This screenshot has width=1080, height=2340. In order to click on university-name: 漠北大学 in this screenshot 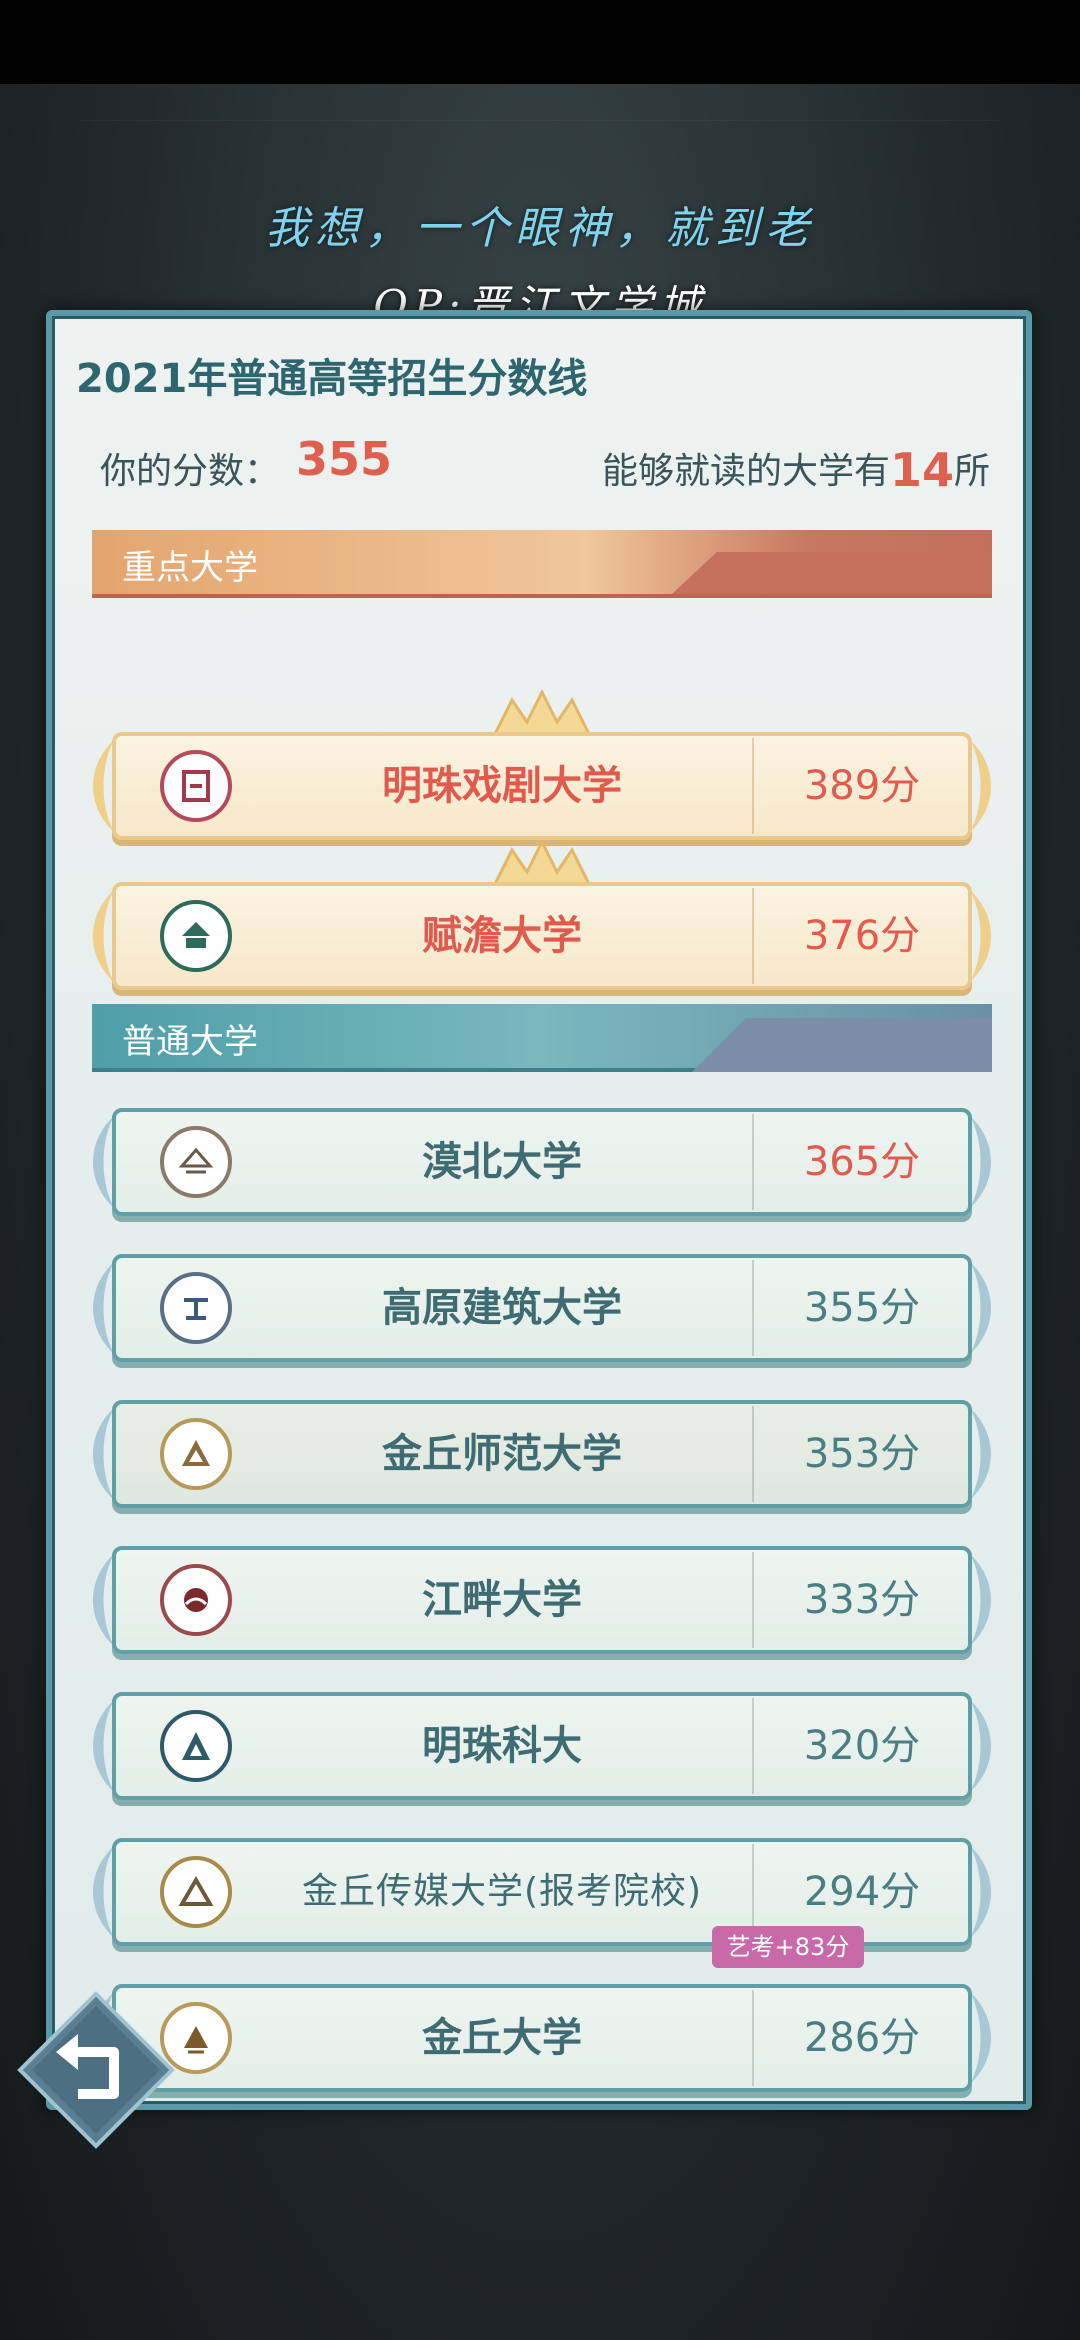, I will do `click(502, 1162)`.